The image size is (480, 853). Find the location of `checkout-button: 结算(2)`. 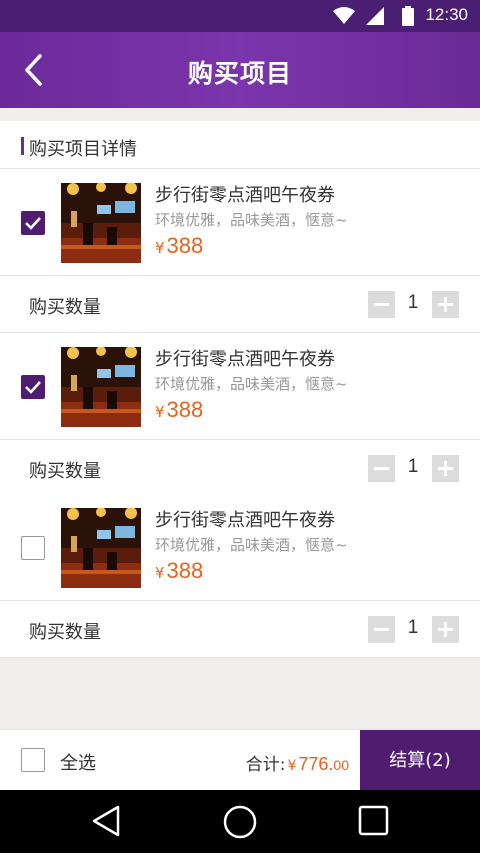

checkout-button: 结算(2) is located at coordinates (420, 760).